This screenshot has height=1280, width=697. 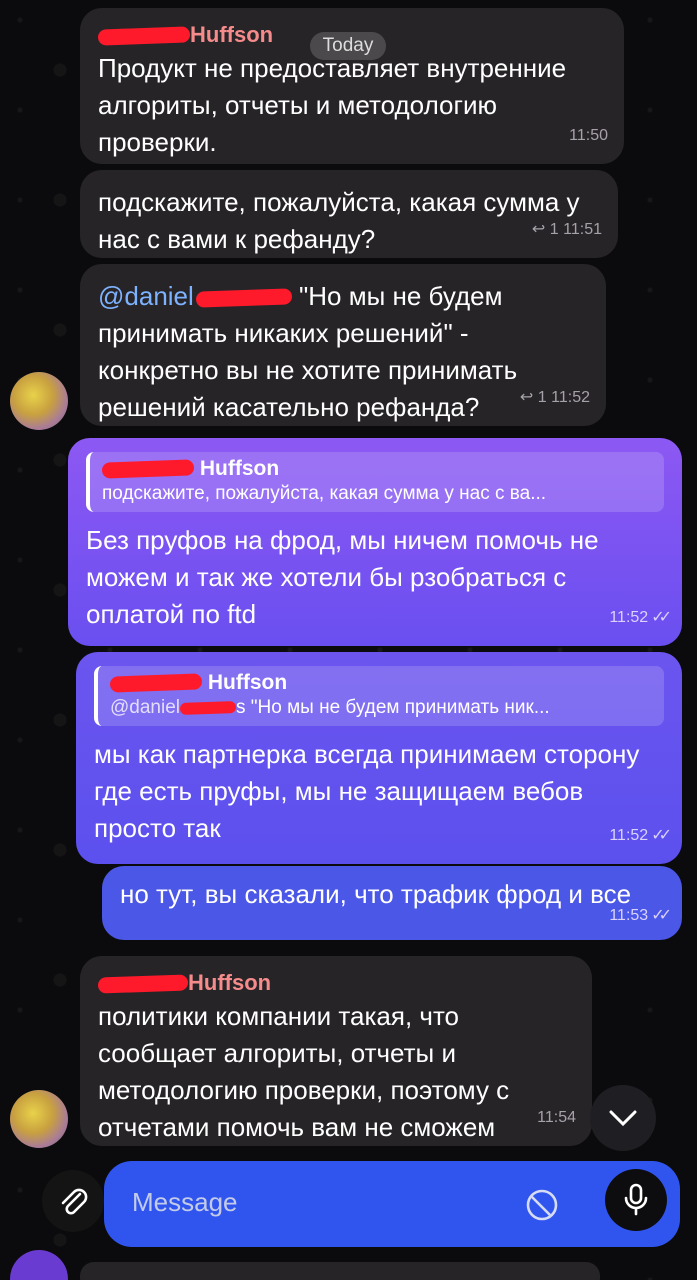 I want to click on message-meta: ↩ 1 11:51, so click(x=567, y=229).